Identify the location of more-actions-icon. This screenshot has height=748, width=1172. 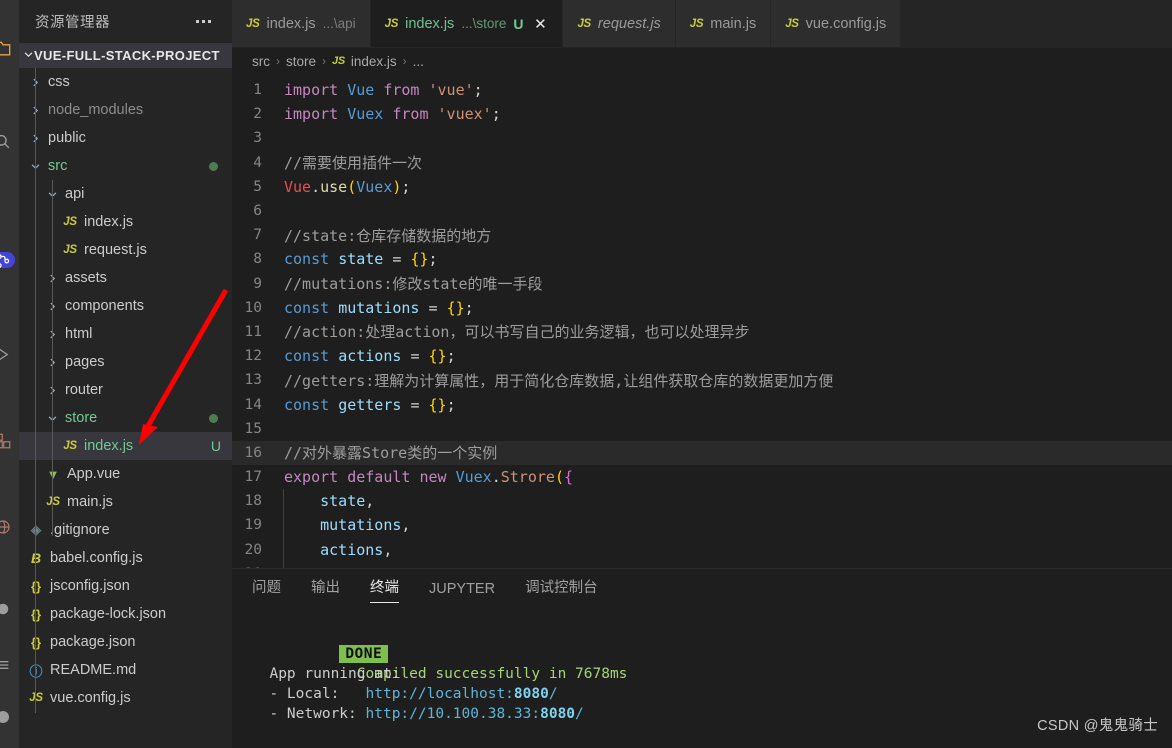
(203, 22).